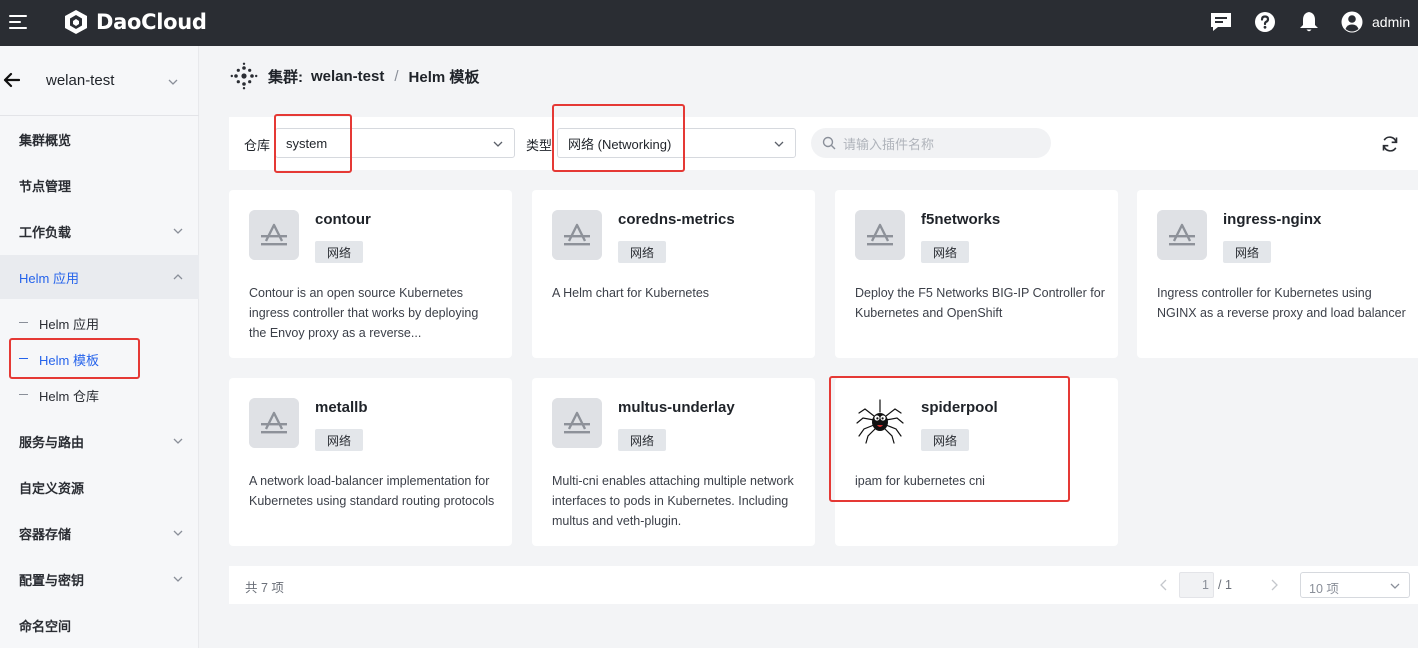 This screenshot has width=1418, height=648. Describe the element at coordinates (1196, 585) in the screenshot. I see `page-number-input: 1` at that location.